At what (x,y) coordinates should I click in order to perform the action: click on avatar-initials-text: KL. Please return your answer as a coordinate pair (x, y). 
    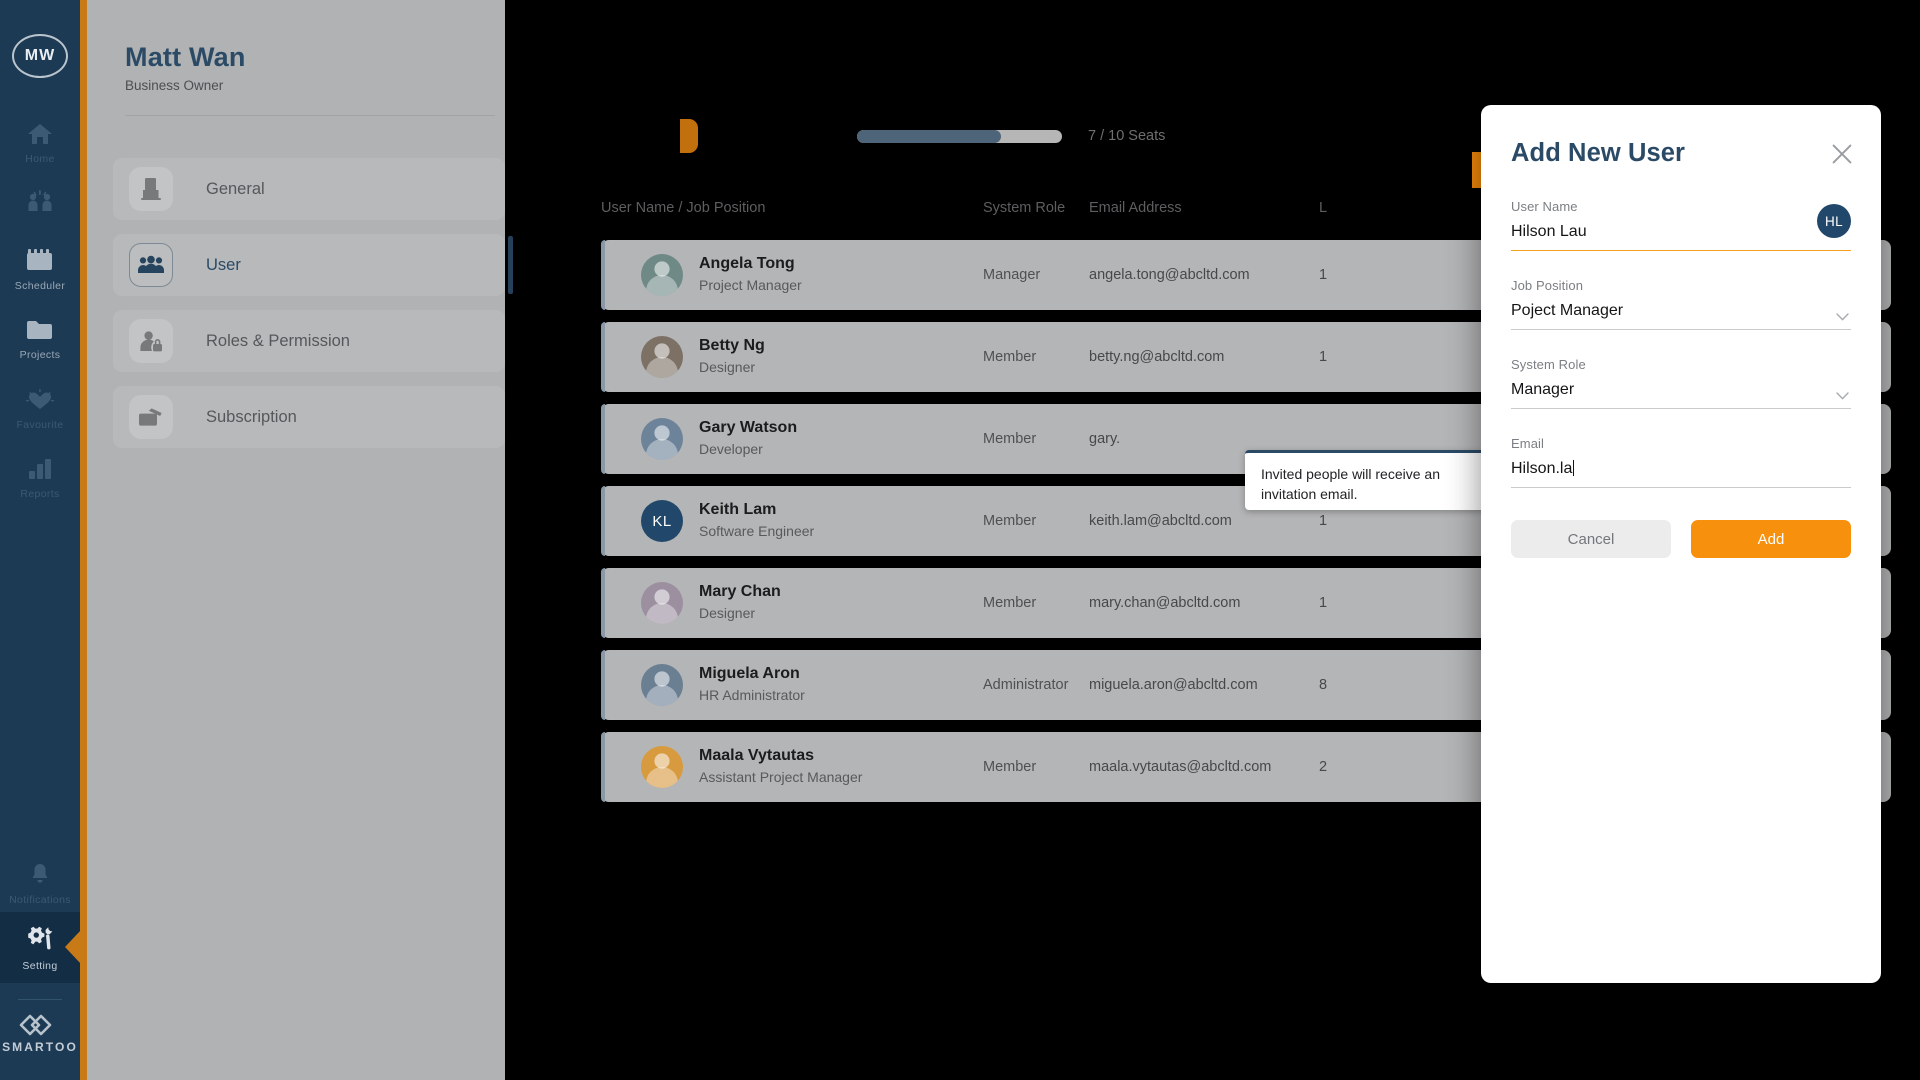
    Looking at the image, I should click on (662, 521).